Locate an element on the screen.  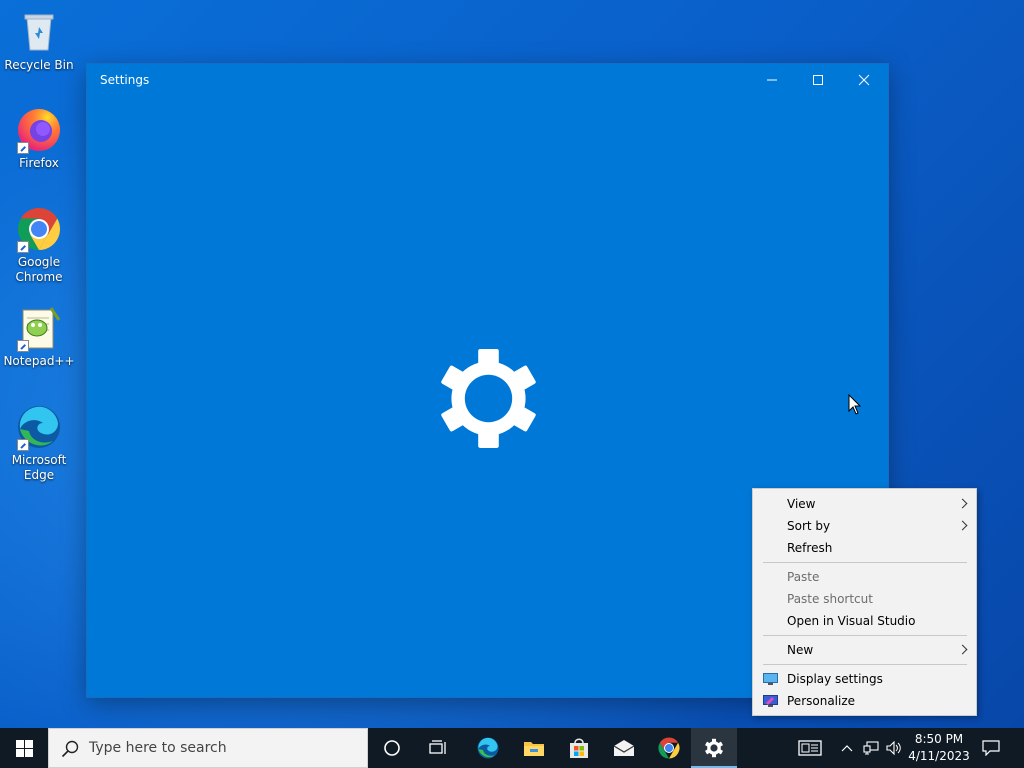
desktop-icon-label-line2: Edge is located at coordinates (39, 475).